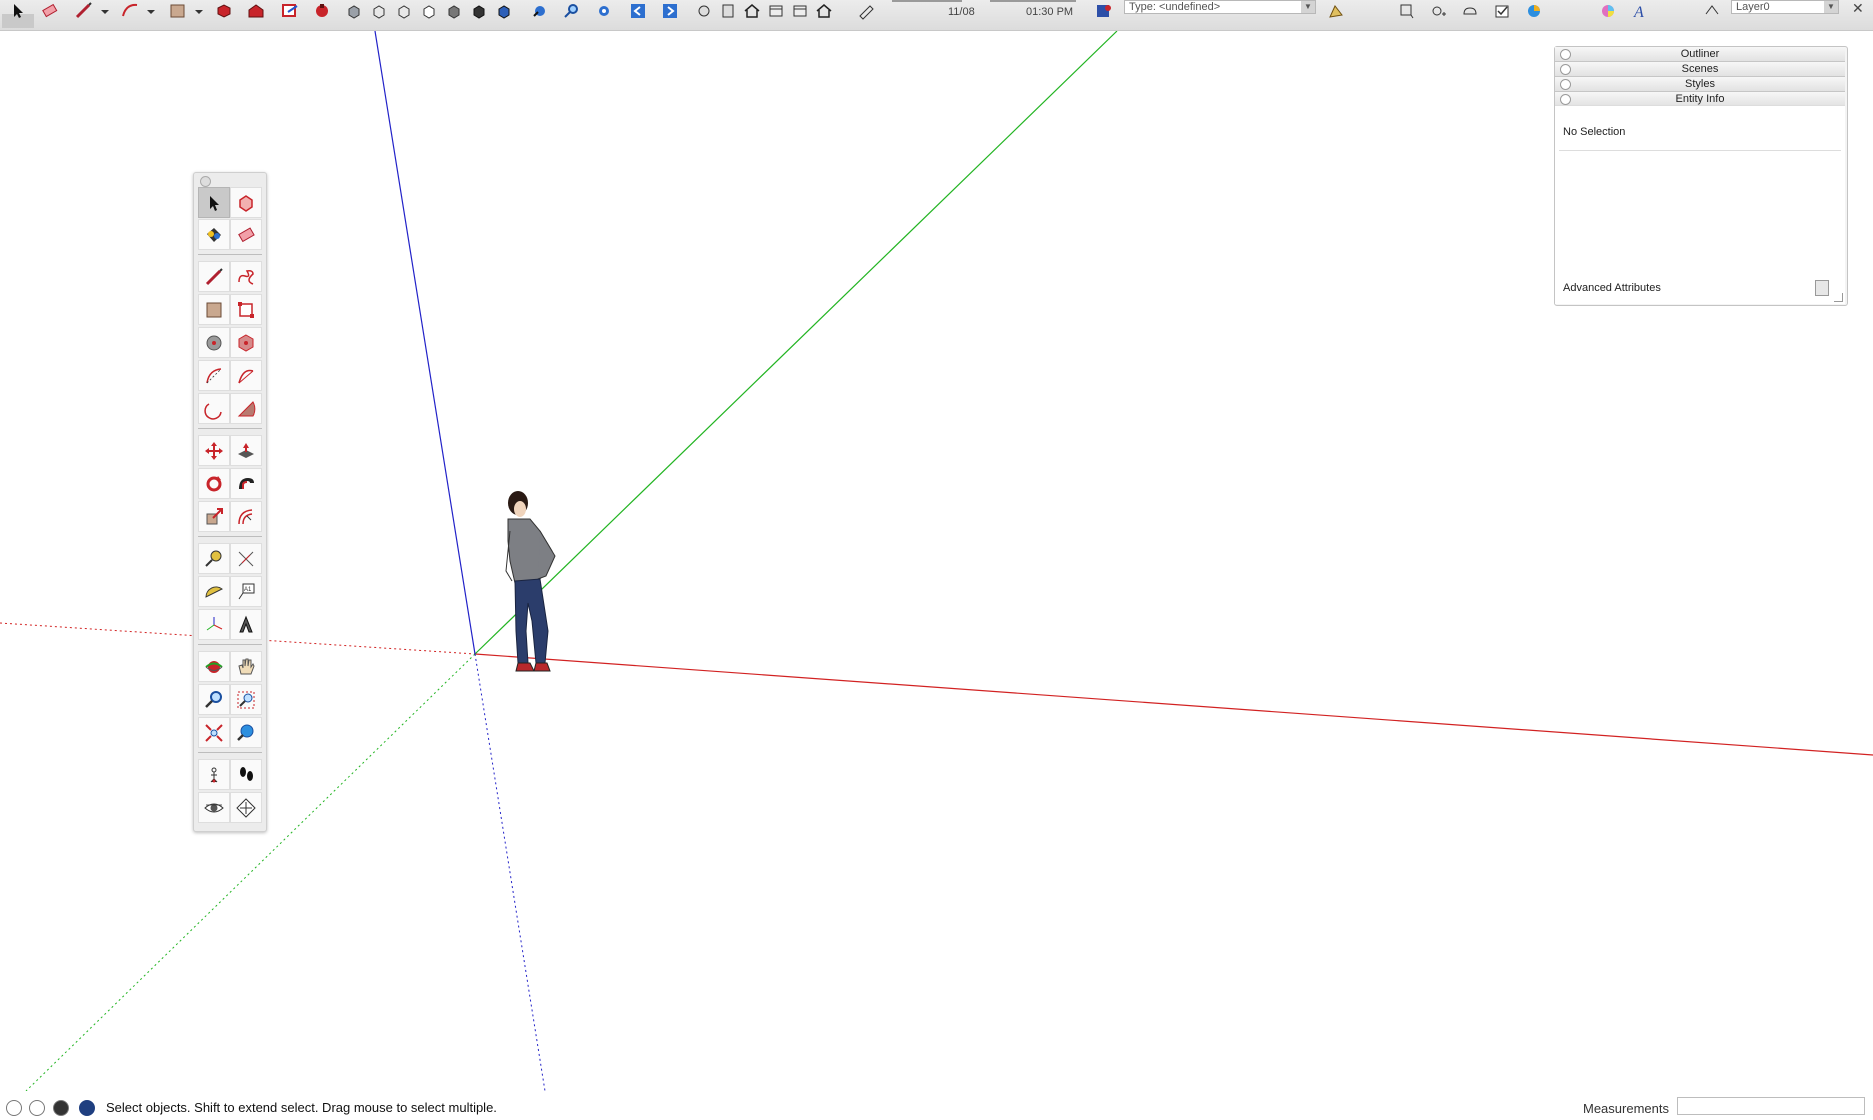 Image resolution: width=1873 pixels, height=1120 pixels. I want to click on back-edges-icon, so click(800, 11).